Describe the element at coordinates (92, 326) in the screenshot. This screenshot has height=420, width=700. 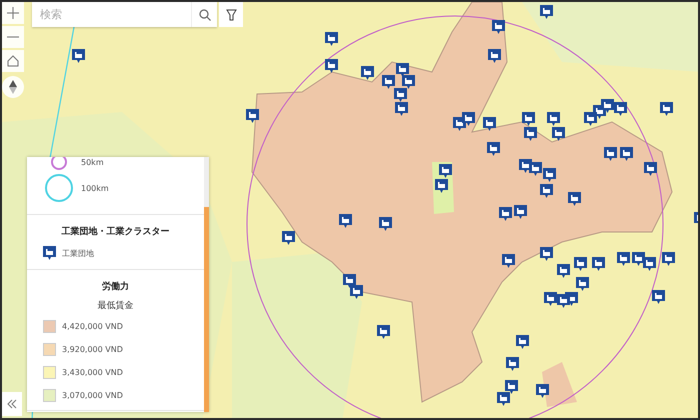
I see `legend-label: 4,420,000 VND` at that location.